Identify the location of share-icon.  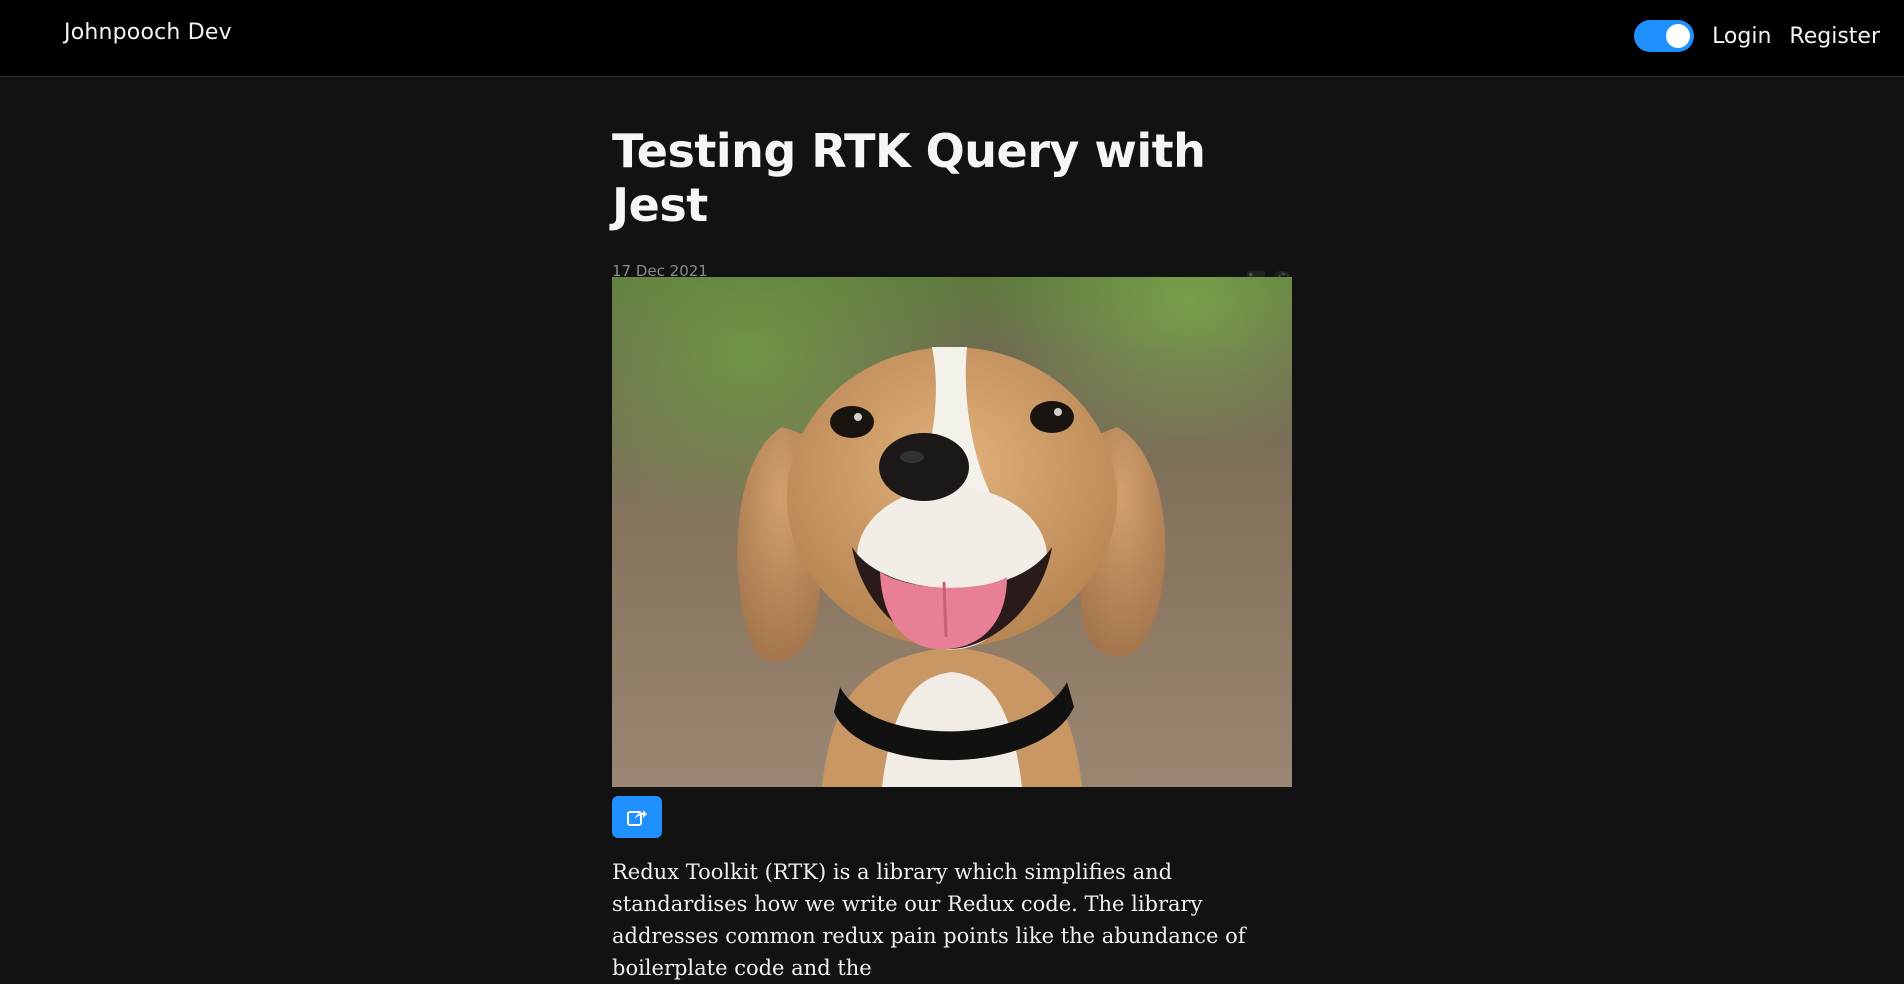
(637, 818).